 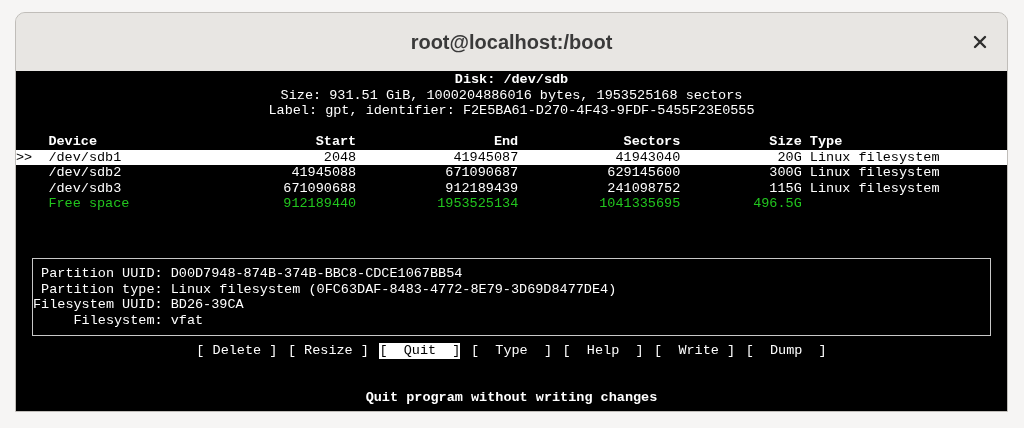 I want to click on menu-button: [ Type ], so click(x=511, y=351).